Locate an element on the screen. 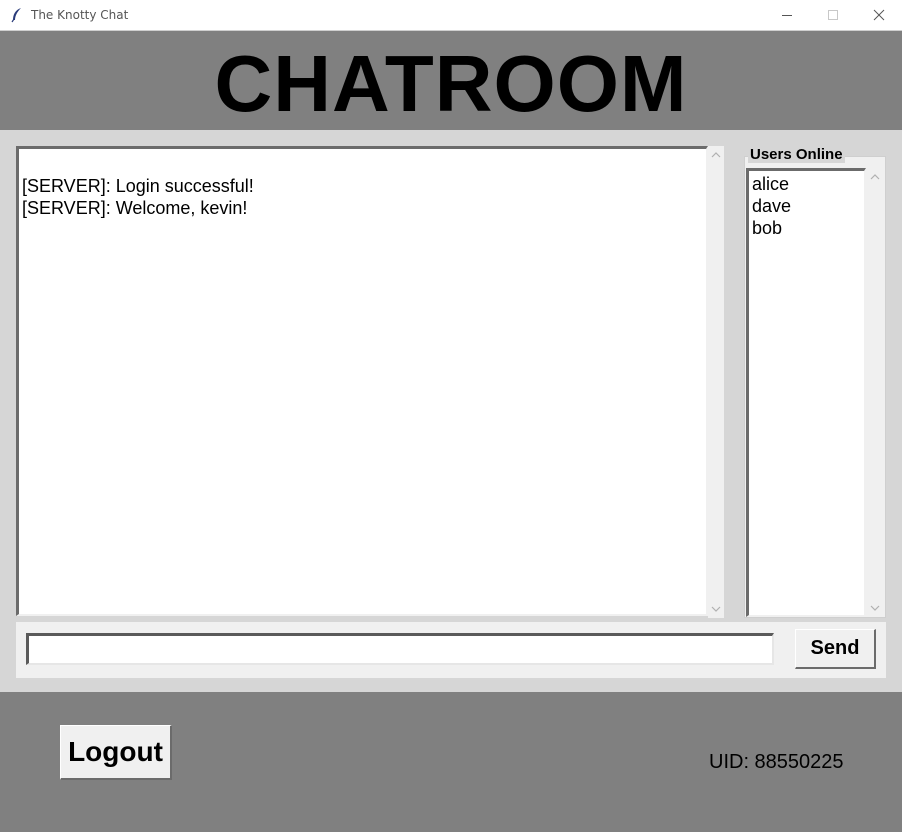 The image size is (902, 832). header-banner: CHATROOM is located at coordinates (451, 80).